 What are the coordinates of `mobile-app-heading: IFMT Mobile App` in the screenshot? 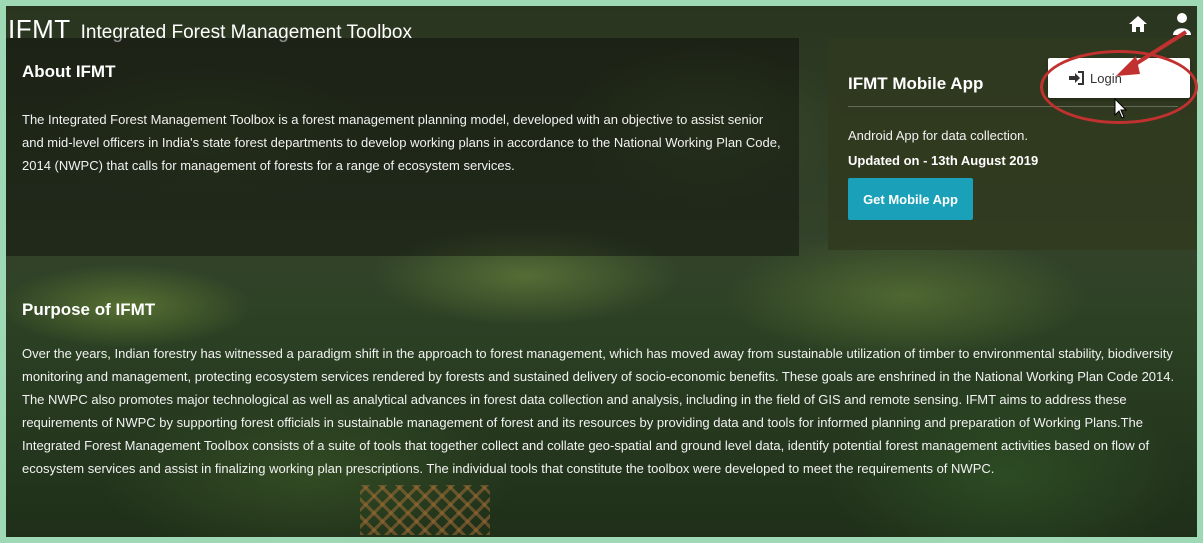 It's located at (916, 83).